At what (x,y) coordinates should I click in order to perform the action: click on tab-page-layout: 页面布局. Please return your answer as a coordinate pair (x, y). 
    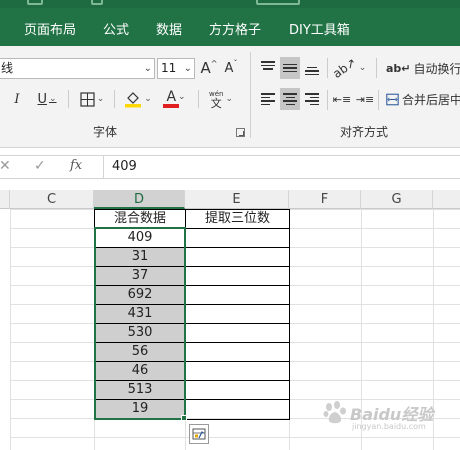
    Looking at the image, I should click on (50, 28).